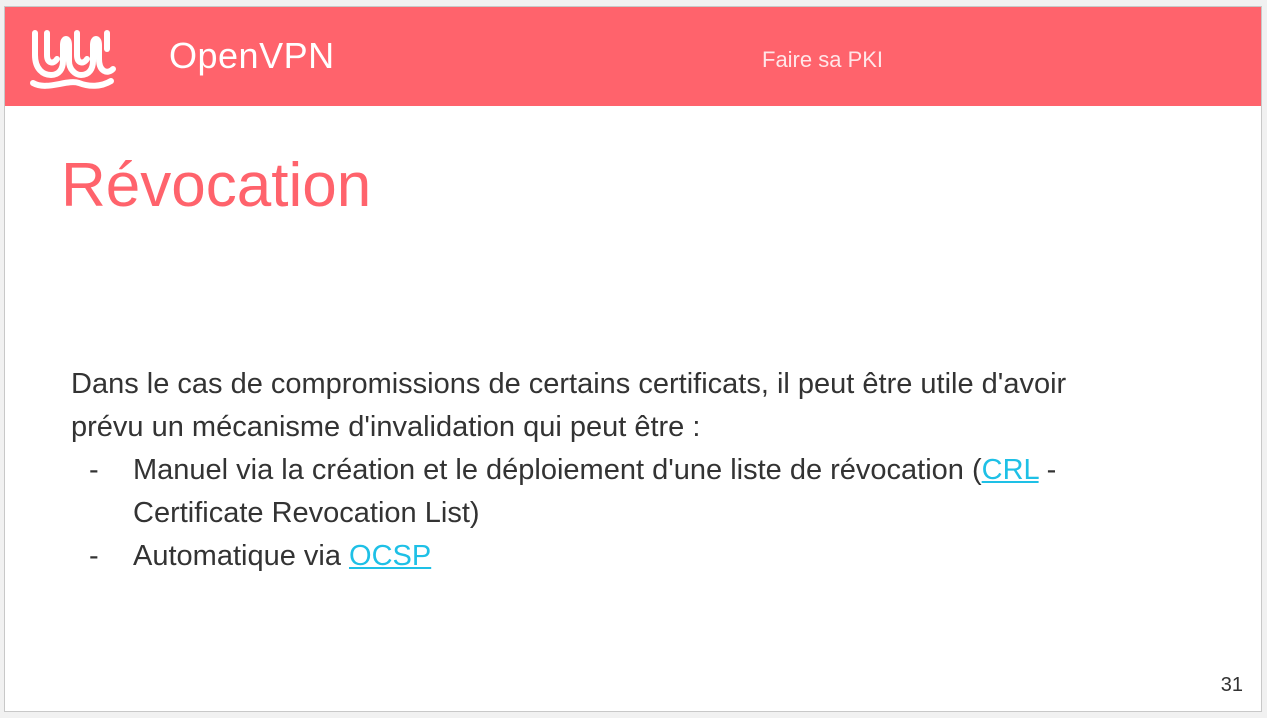 The height and width of the screenshot is (718, 1267). Describe the element at coordinates (73, 59) in the screenshot. I see `openvpn-logo-icon` at that location.